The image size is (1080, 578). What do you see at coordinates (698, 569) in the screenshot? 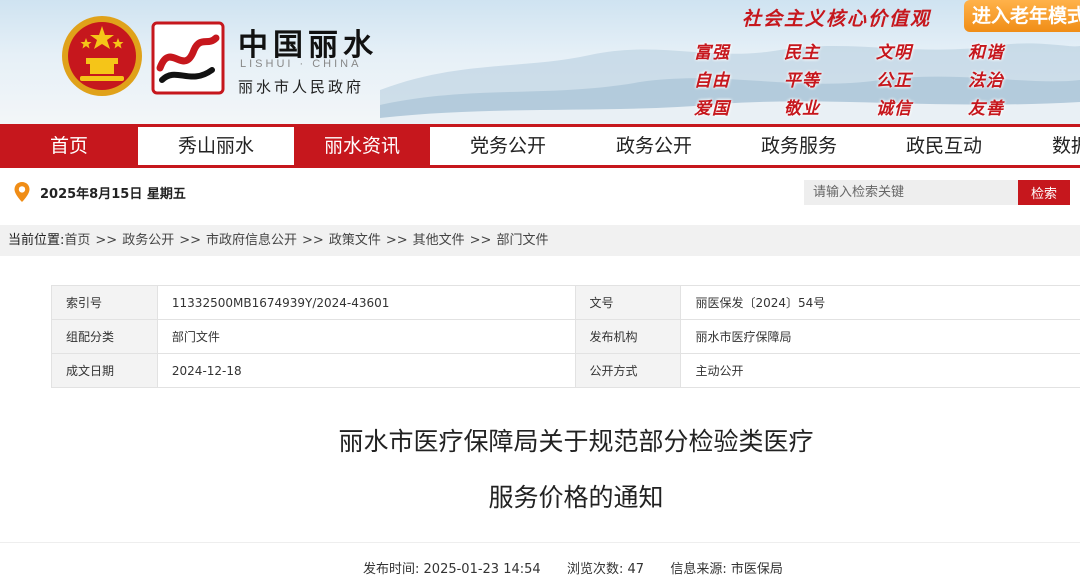
I see `source-label: 信息来源:` at bounding box center [698, 569].